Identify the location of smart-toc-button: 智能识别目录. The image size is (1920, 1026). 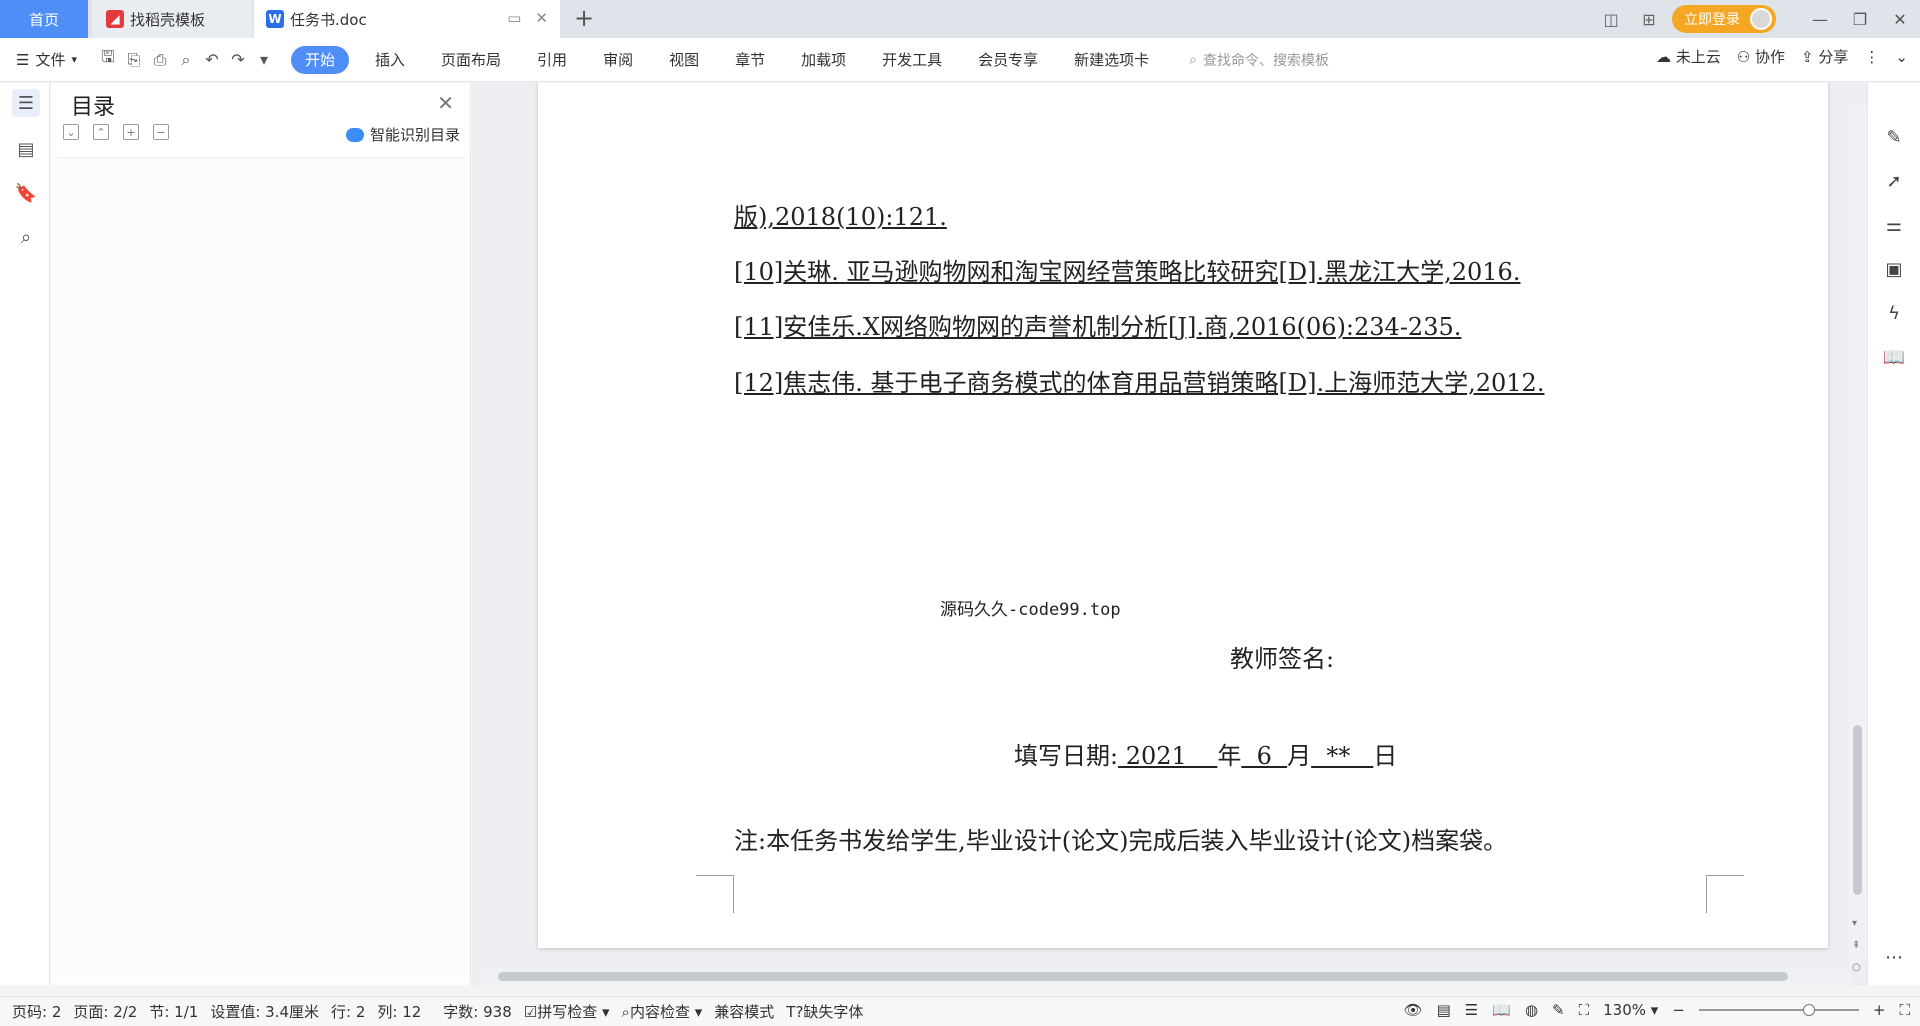
(402, 134).